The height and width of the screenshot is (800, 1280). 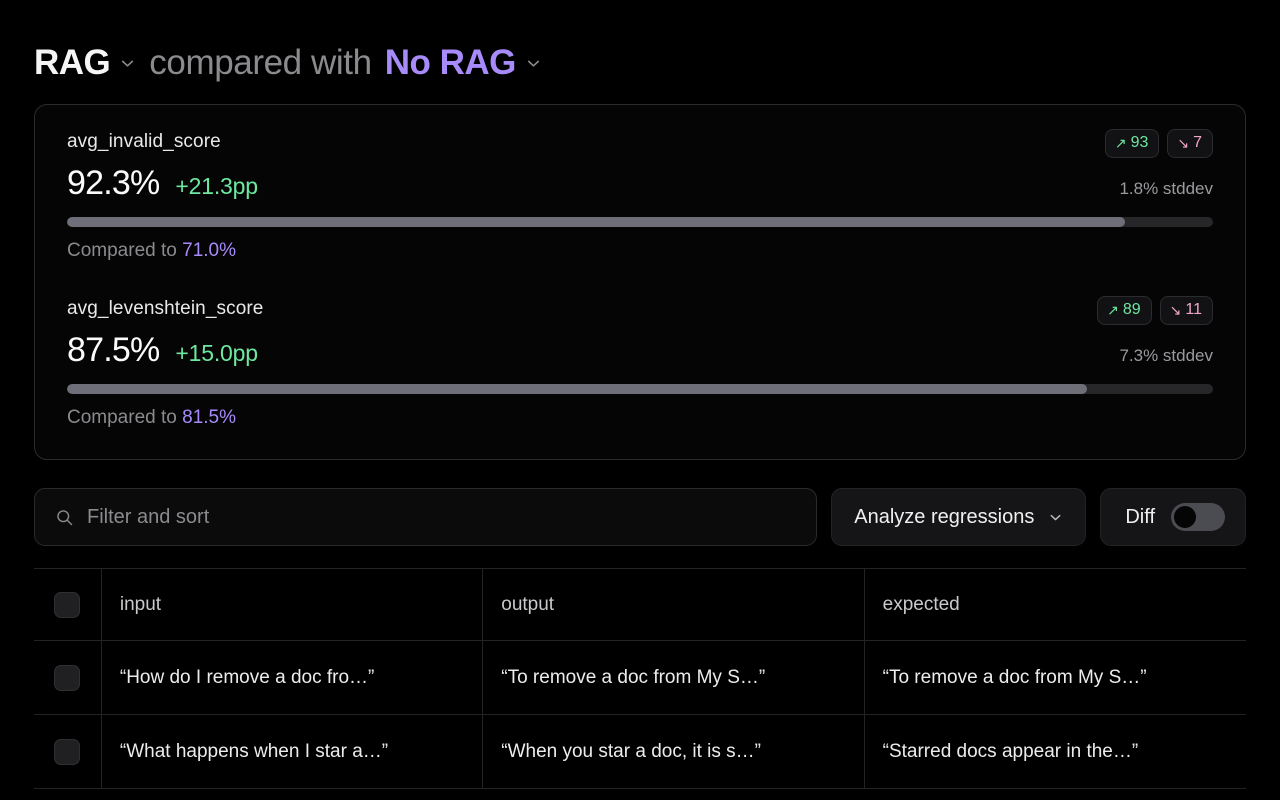 I want to click on improved-count-badge: ↗ 93, so click(x=1132, y=143).